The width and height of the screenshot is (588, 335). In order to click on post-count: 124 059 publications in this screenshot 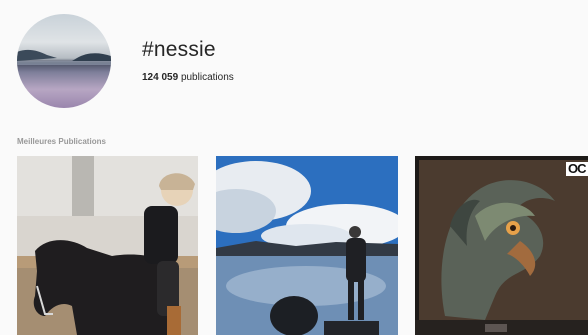, I will do `click(188, 77)`.